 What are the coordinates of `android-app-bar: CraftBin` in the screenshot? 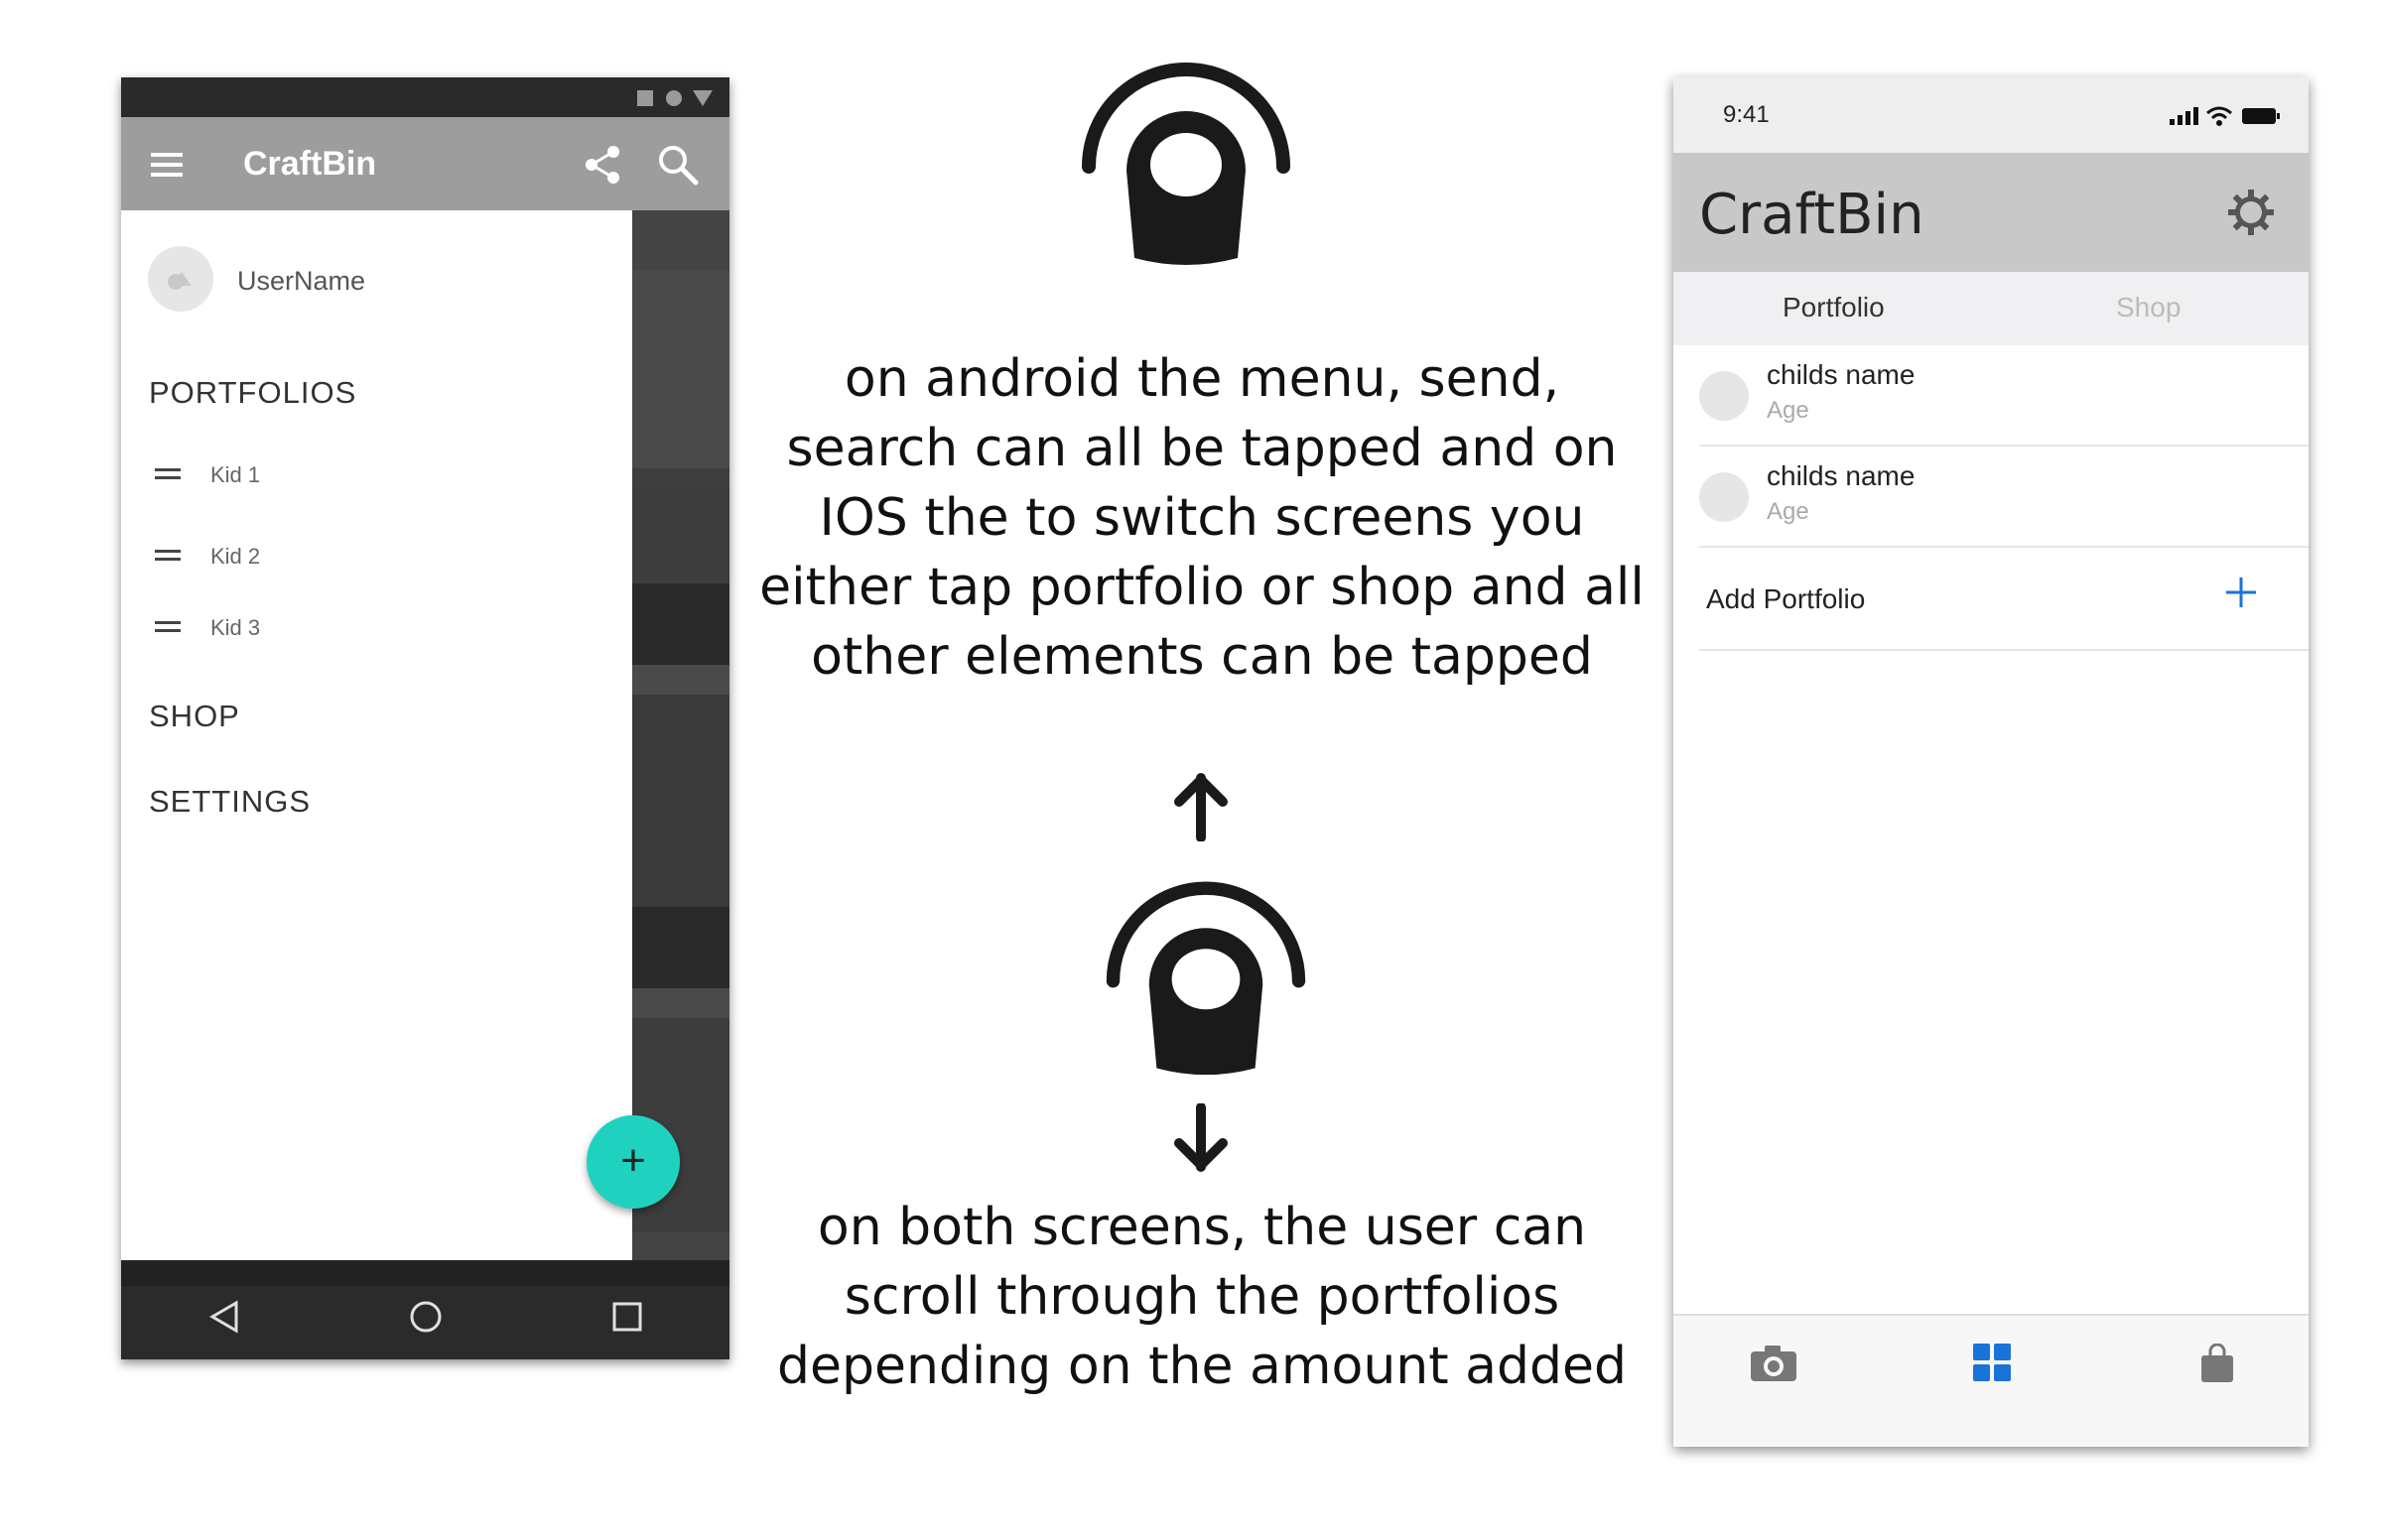 It's located at (425, 163).